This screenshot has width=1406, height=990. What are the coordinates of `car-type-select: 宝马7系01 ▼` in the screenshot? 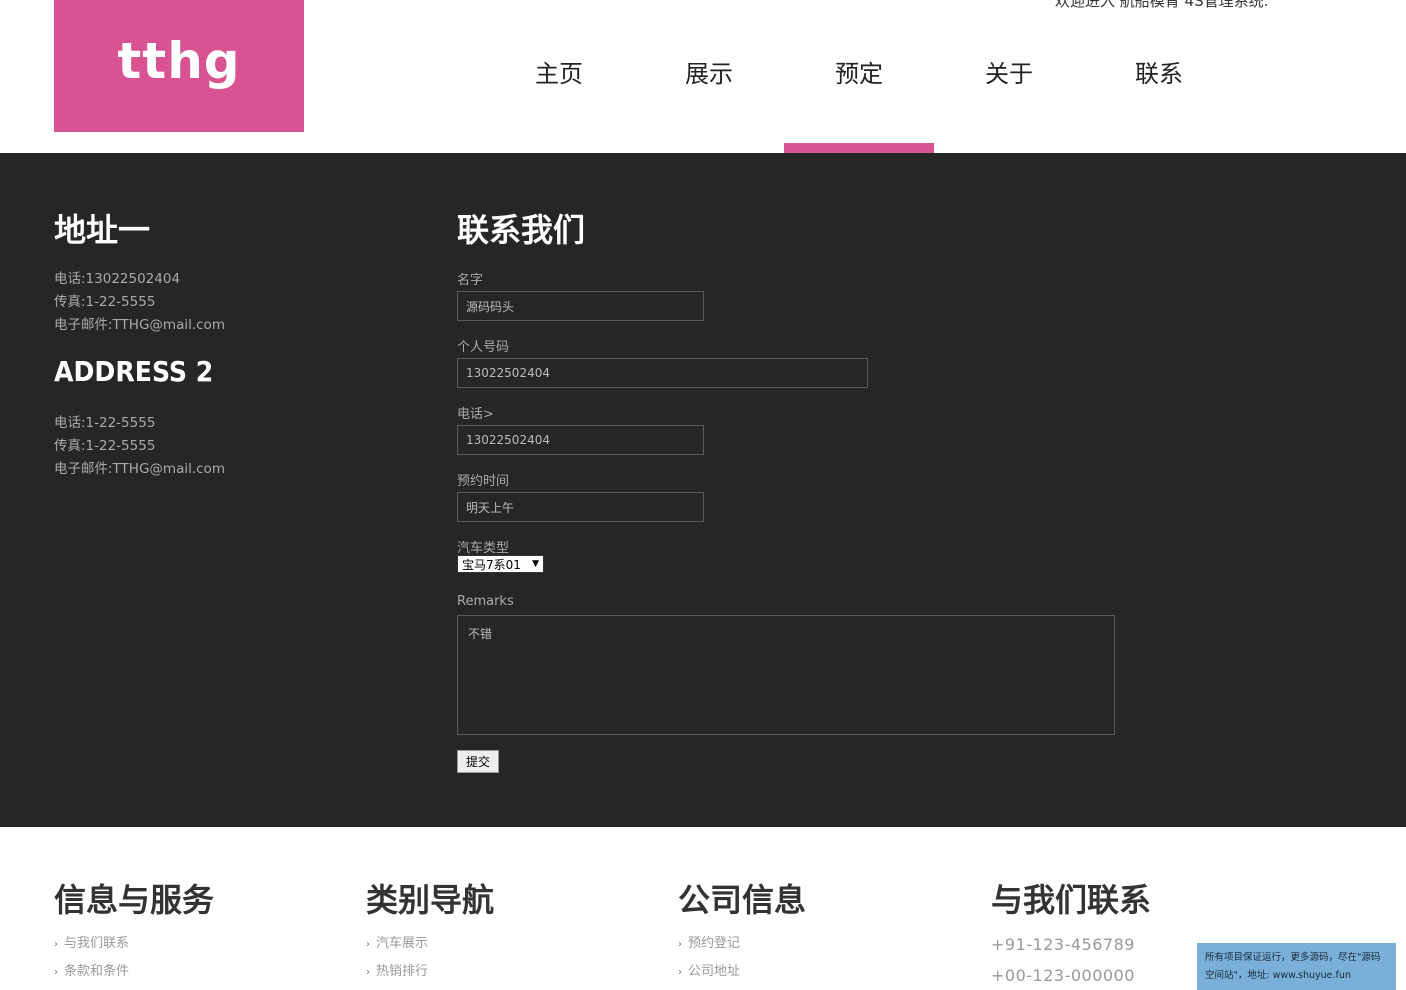 It's located at (500, 564).